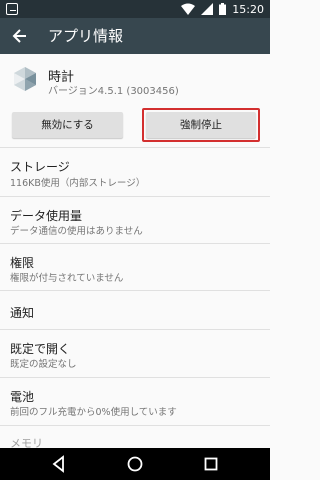  What do you see at coordinates (135, 359) in the screenshot?
I see `list-item-open-by-default: 既定で開く 既定の設定なし` at bounding box center [135, 359].